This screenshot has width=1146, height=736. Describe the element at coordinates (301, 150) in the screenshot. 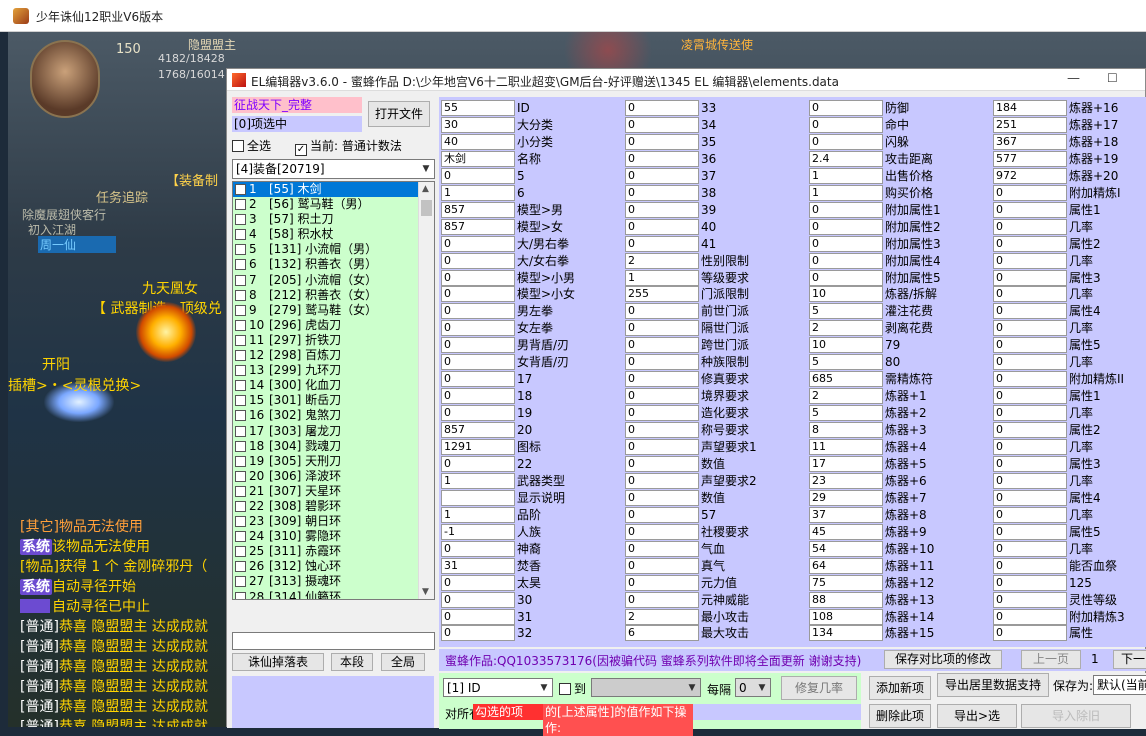

I see `checkmark-icon: ✓` at that location.